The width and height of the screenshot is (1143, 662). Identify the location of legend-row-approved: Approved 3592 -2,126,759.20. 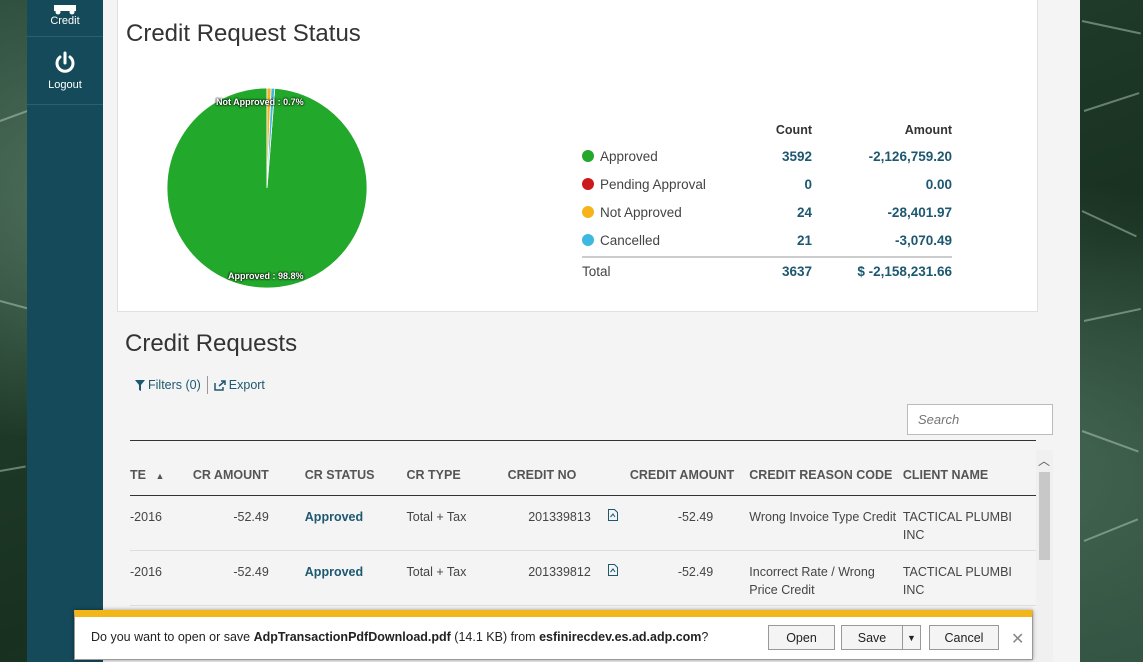
(767, 156).